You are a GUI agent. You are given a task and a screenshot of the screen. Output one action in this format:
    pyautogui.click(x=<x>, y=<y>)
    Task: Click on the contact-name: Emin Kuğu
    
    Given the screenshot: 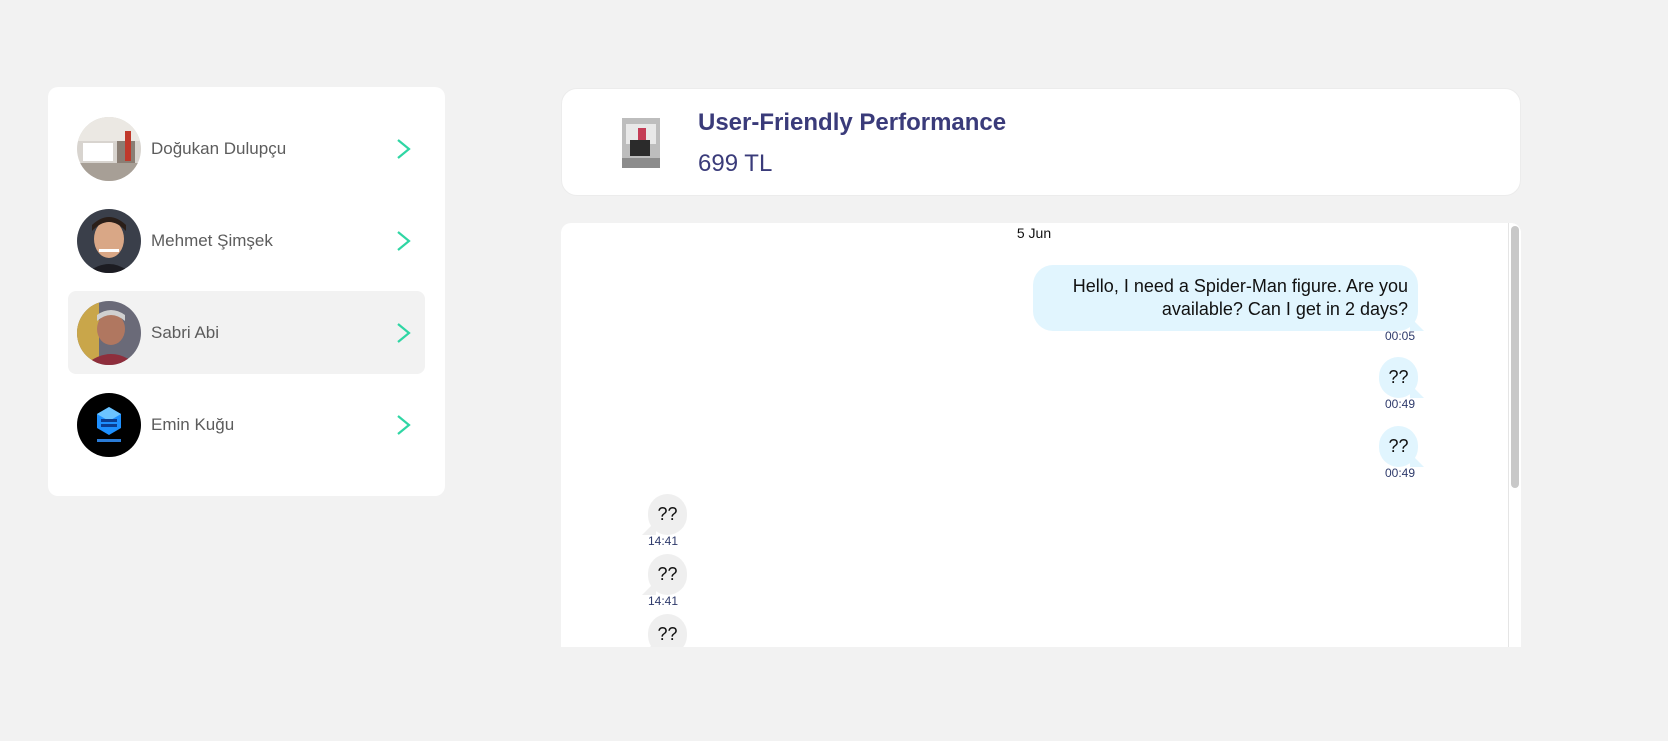 What is the action you would take?
    pyautogui.click(x=193, y=424)
    